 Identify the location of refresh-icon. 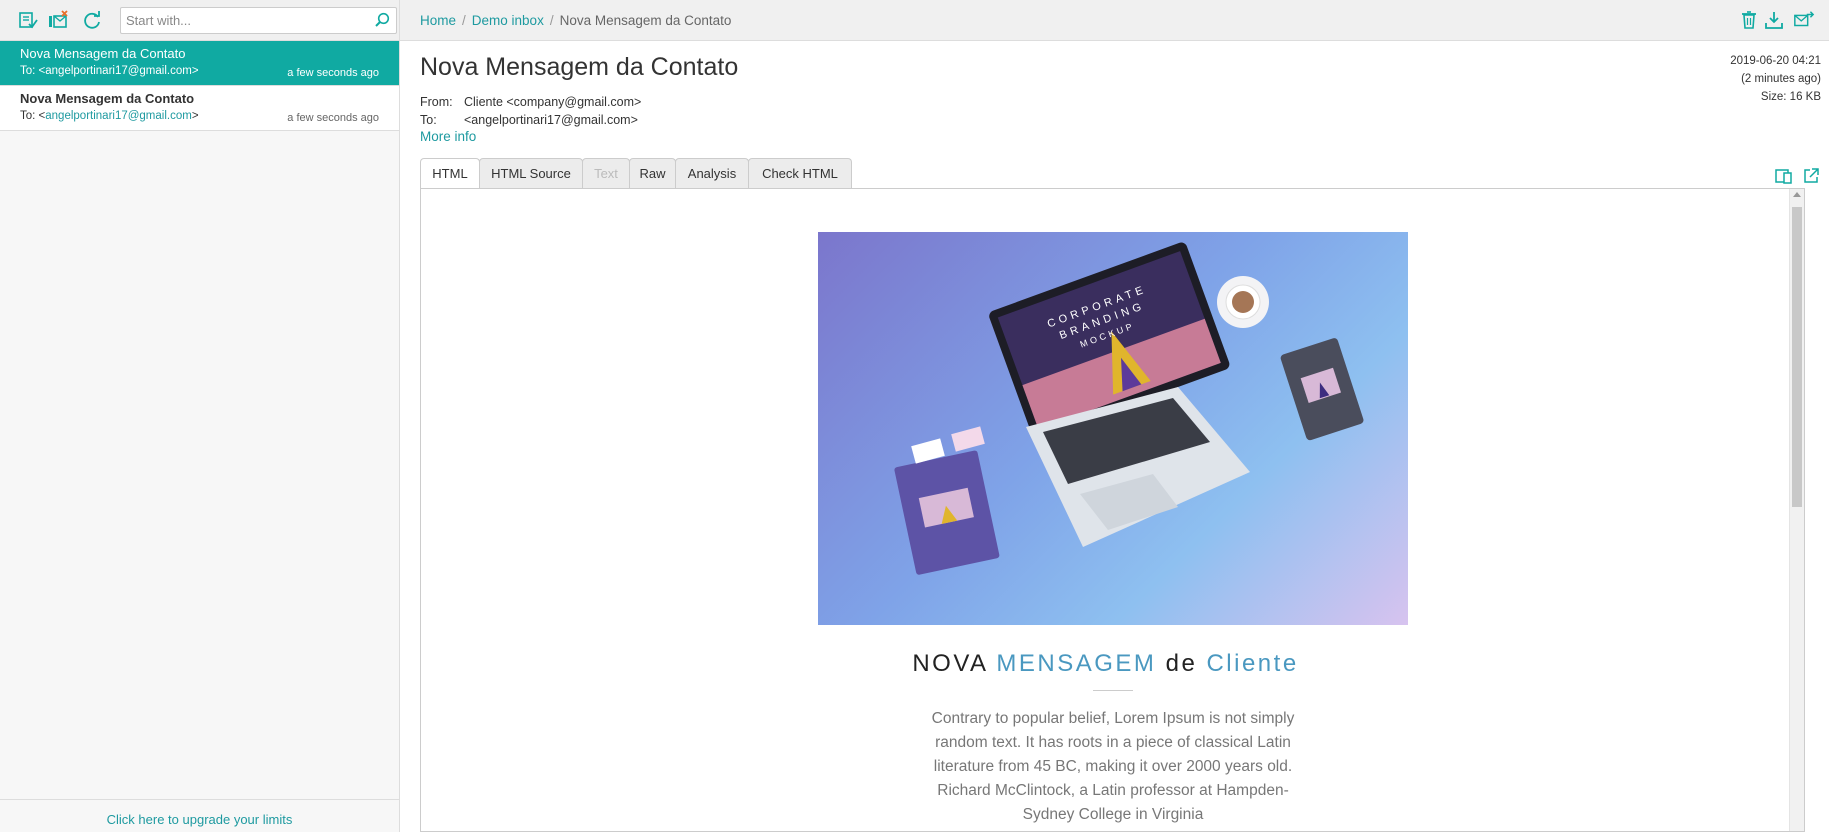
(92, 20).